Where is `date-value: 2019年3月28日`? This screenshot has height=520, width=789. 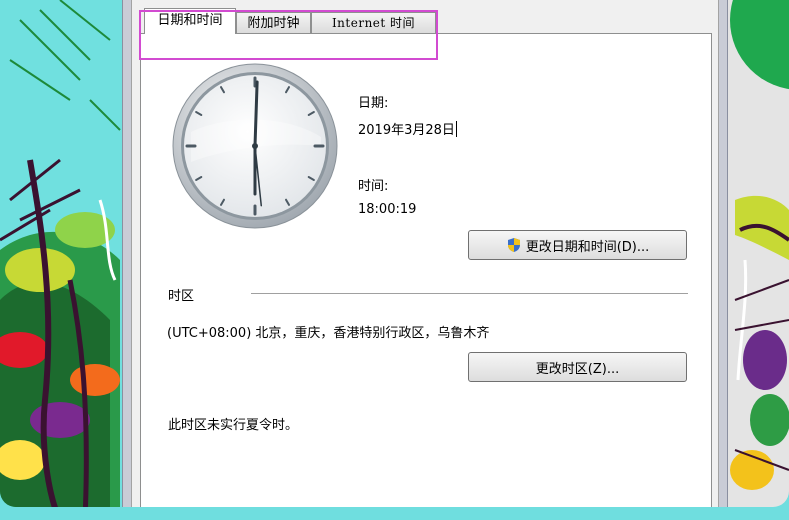 date-value: 2019年3月28日 is located at coordinates (407, 129).